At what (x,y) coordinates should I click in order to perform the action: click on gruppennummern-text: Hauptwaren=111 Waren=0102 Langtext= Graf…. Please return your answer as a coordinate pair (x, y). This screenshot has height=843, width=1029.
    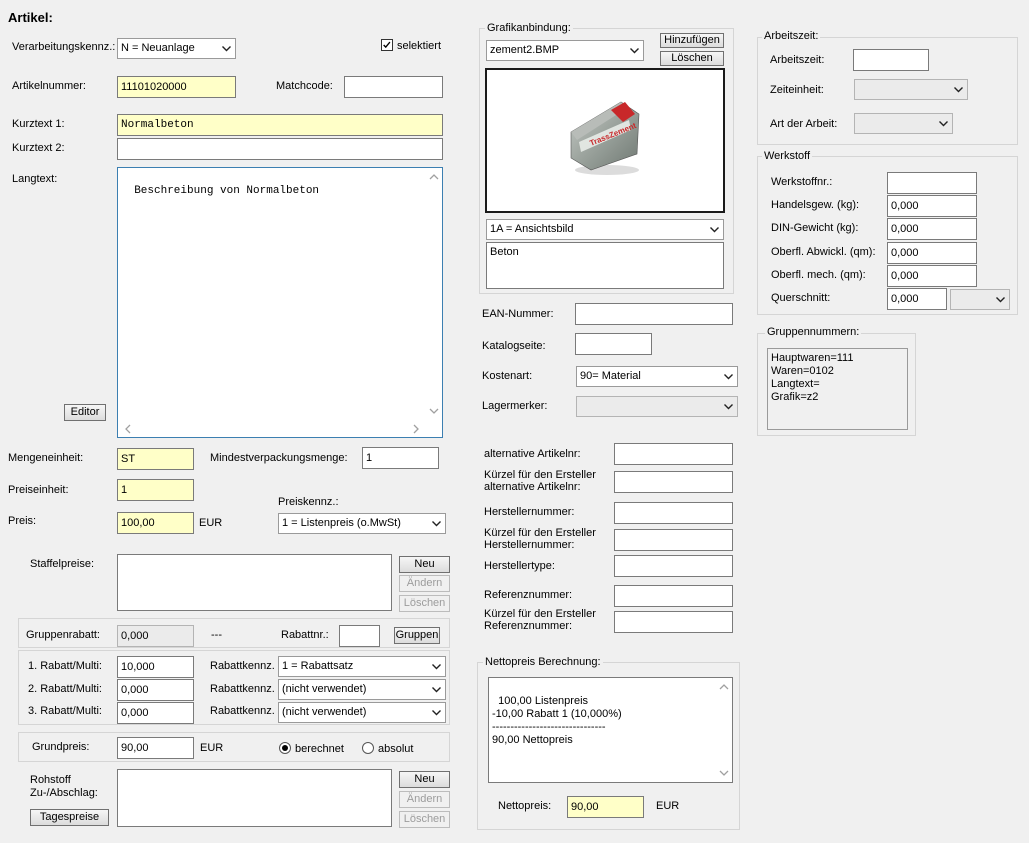
    Looking at the image, I should click on (837, 389).